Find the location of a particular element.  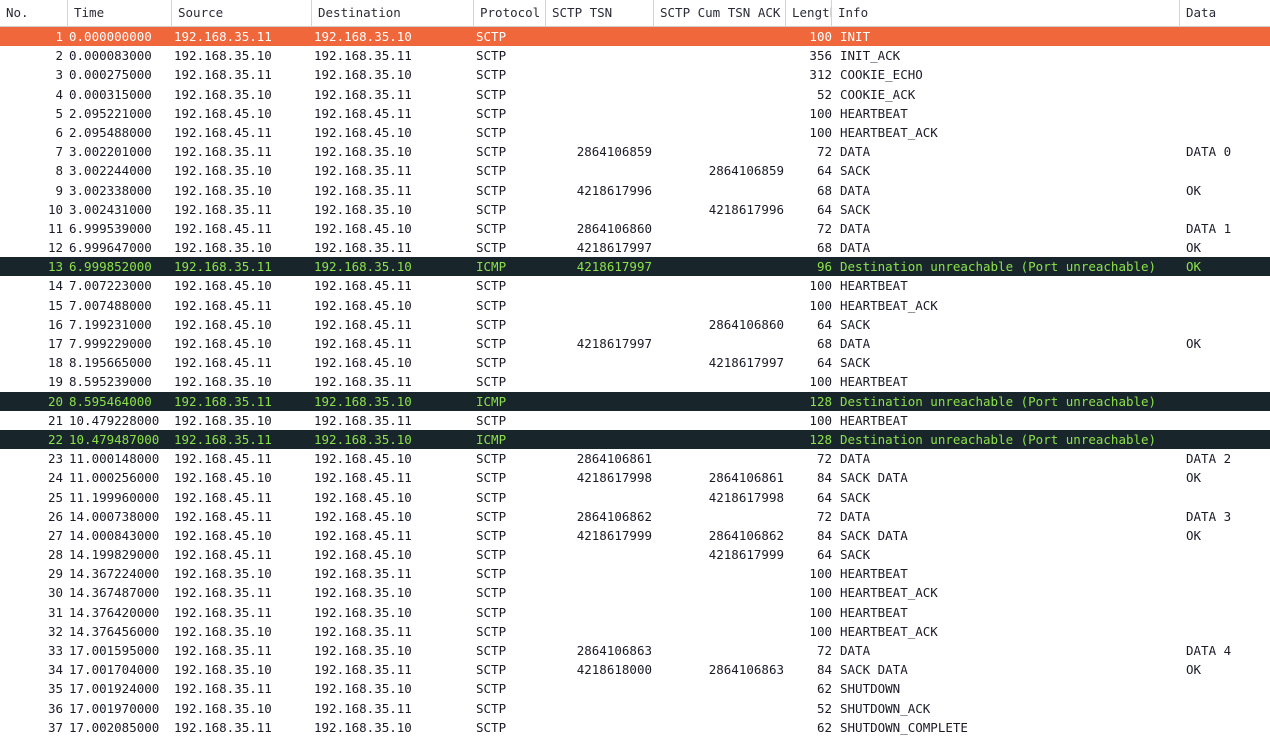

column-header-protocol: Protocol is located at coordinates (510, 13).